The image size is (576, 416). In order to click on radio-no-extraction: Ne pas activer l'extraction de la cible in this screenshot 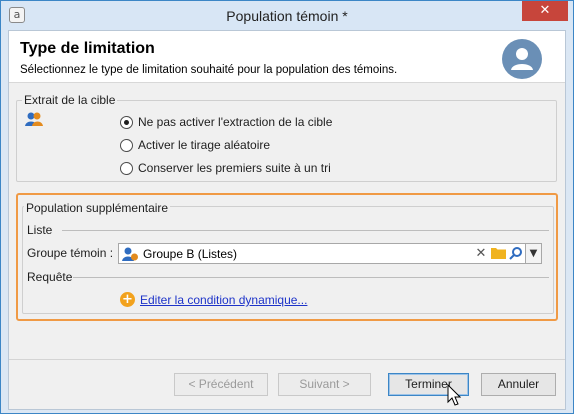, I will do `click(226, 122)`.